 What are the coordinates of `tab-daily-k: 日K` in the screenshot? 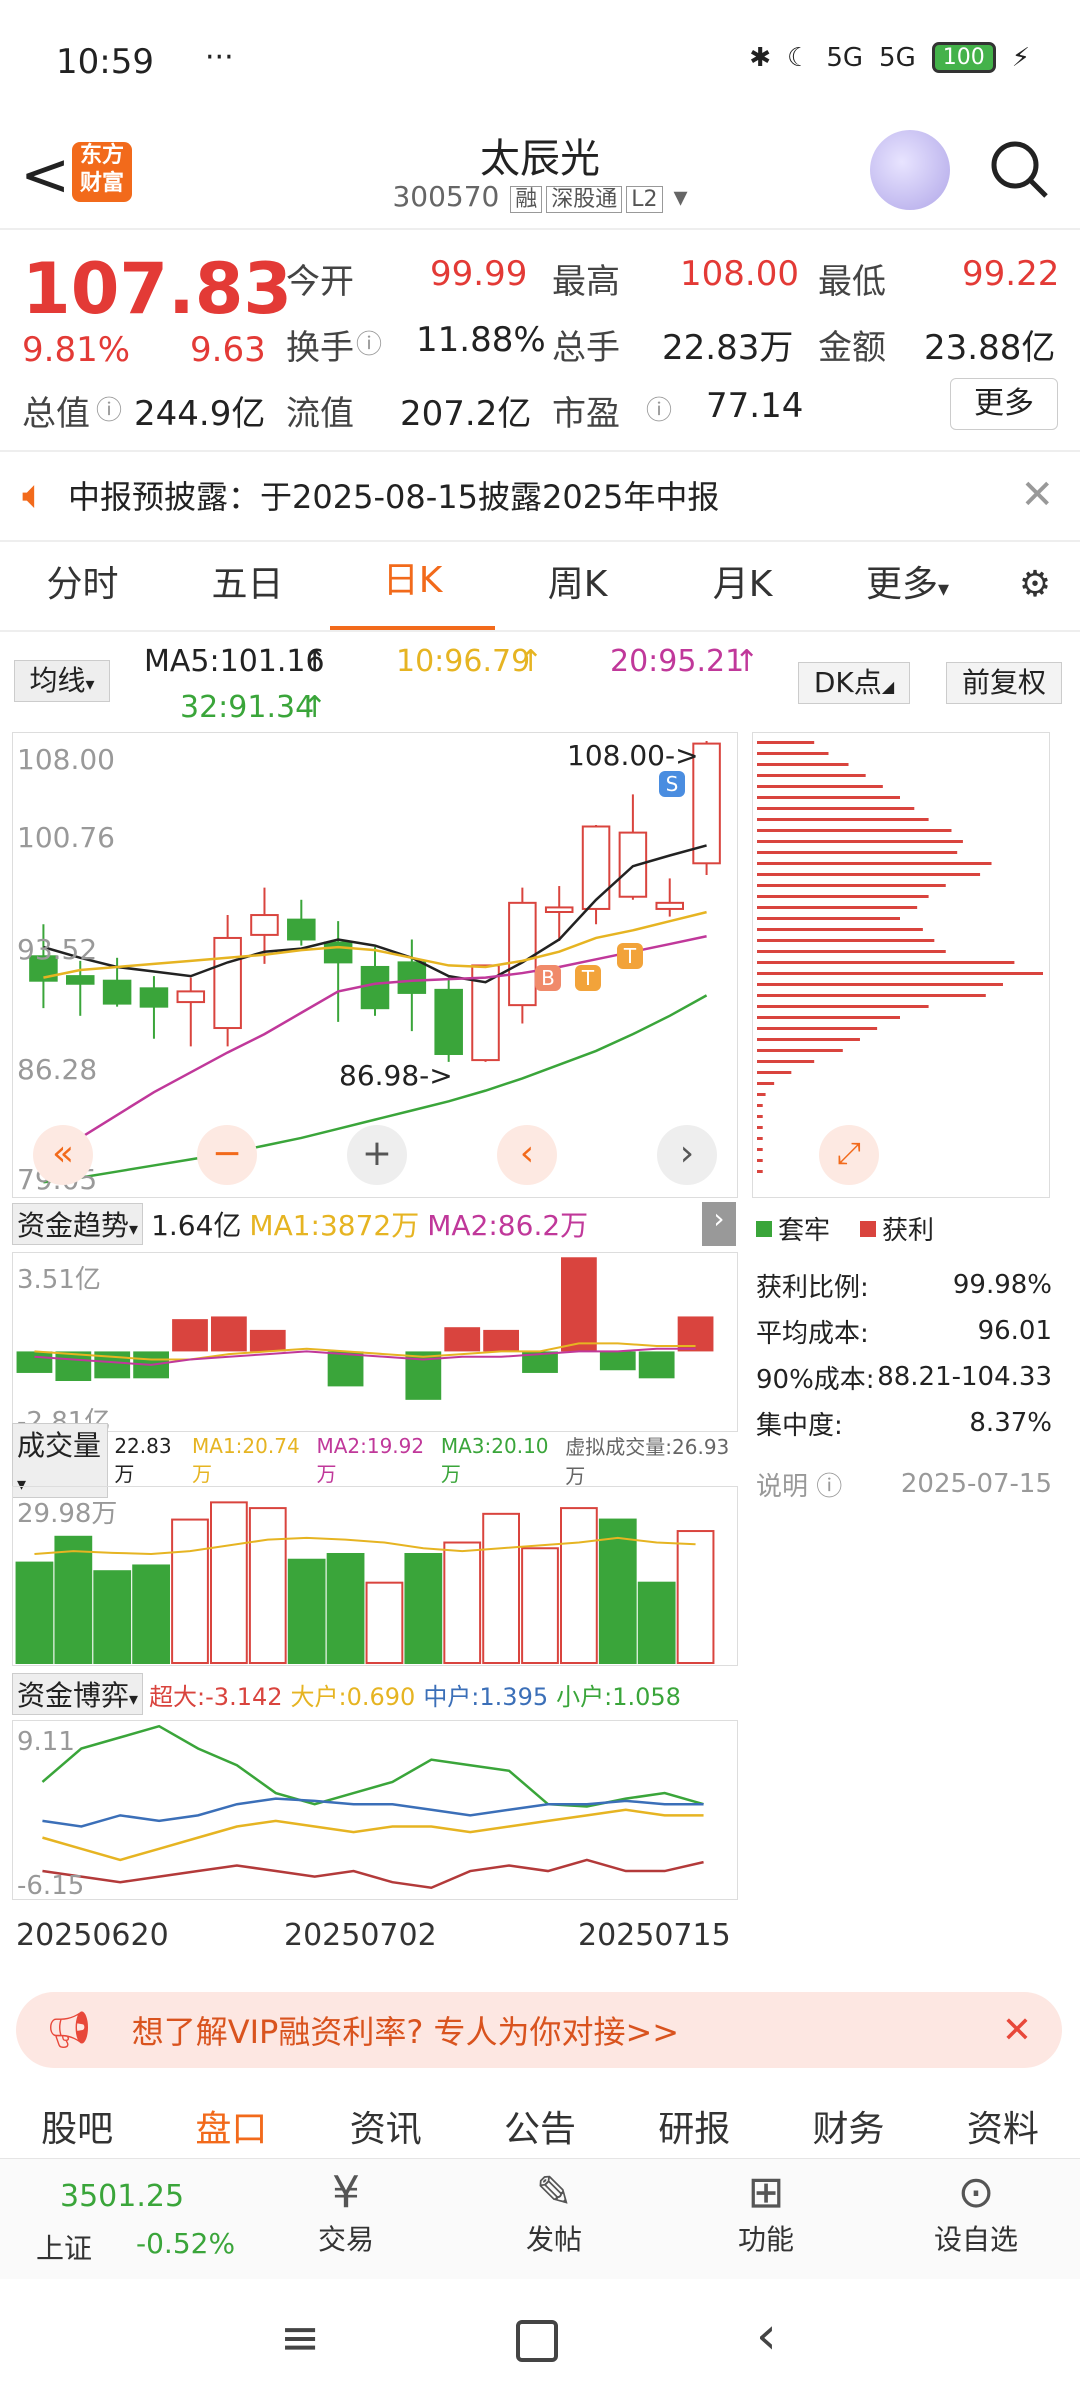 It's located at (412, 585).